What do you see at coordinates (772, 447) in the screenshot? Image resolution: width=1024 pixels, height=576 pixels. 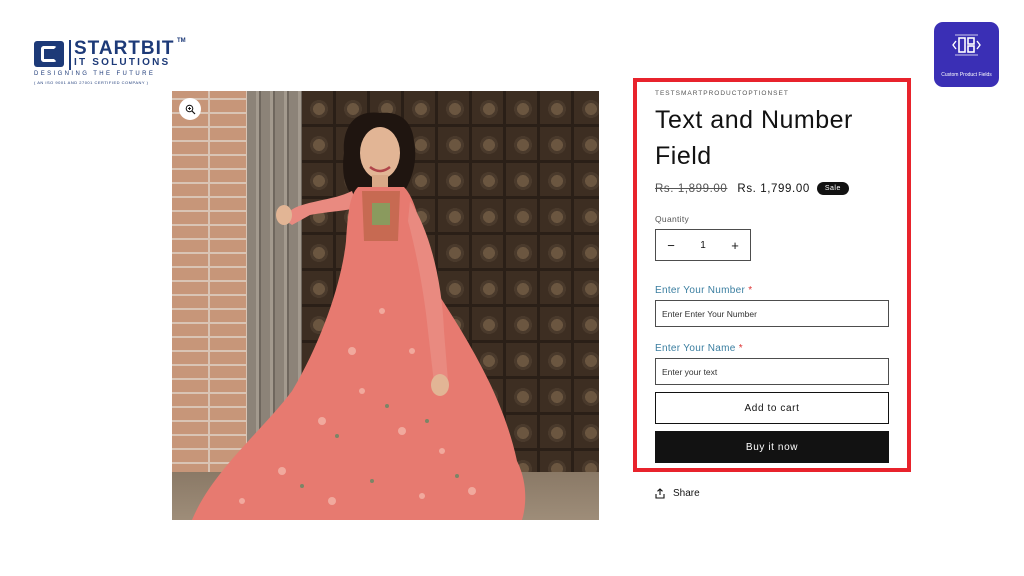 I see `buy-it-now-button: Buy it now` at bounding box center [772, 447].